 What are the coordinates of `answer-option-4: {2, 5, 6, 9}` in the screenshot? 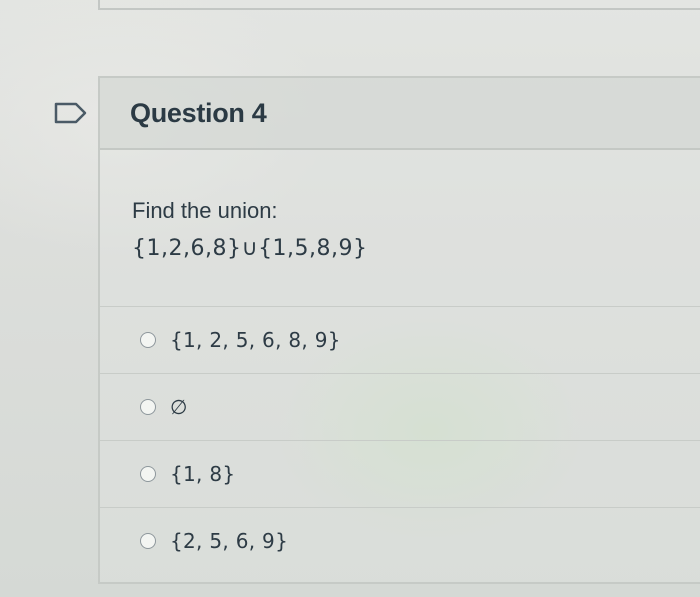 It's located at (400, 540).